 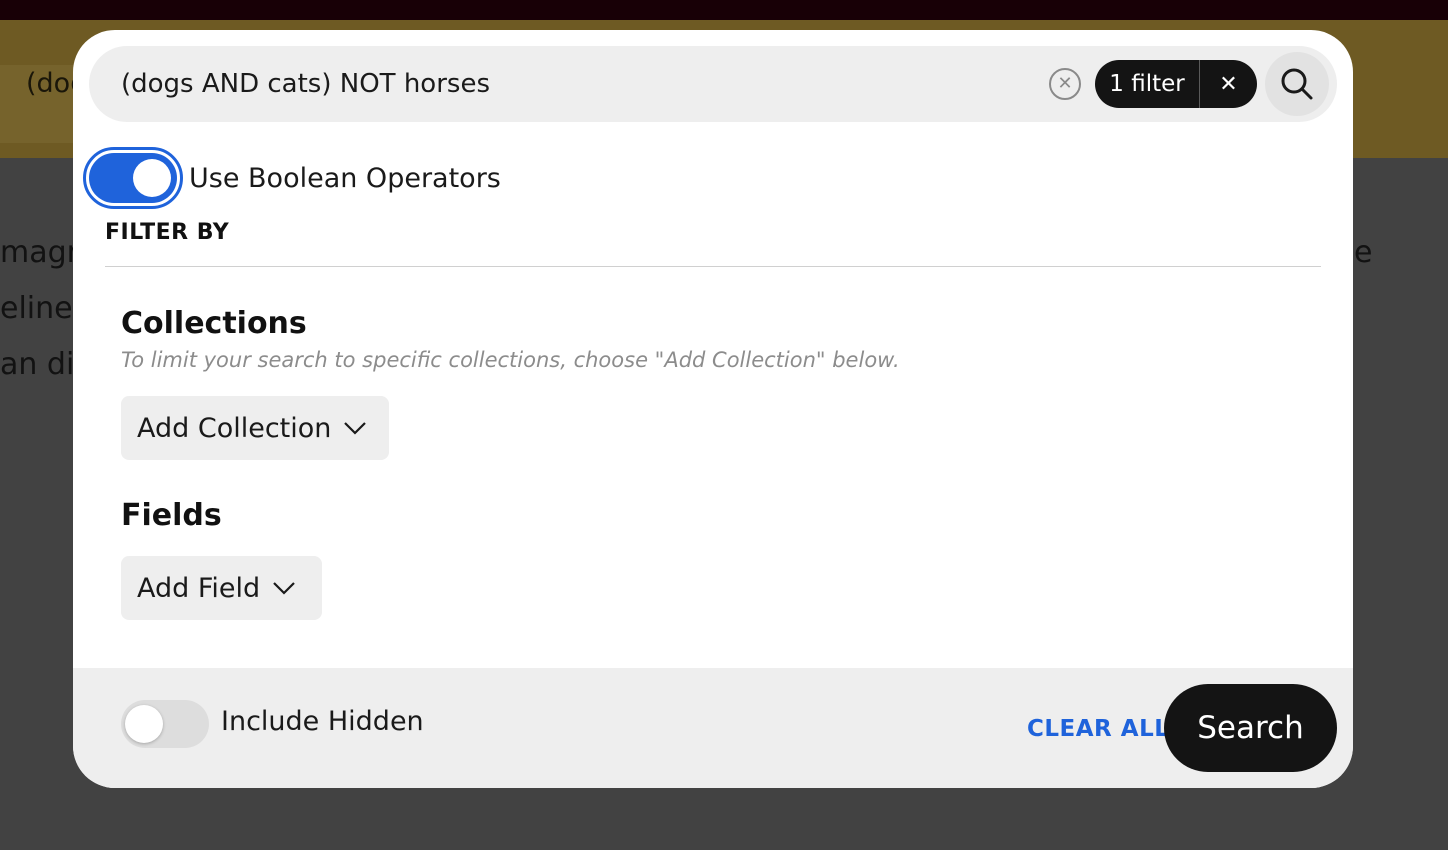 I want to click on background-text-line: magr, so click(x=39, y=252).